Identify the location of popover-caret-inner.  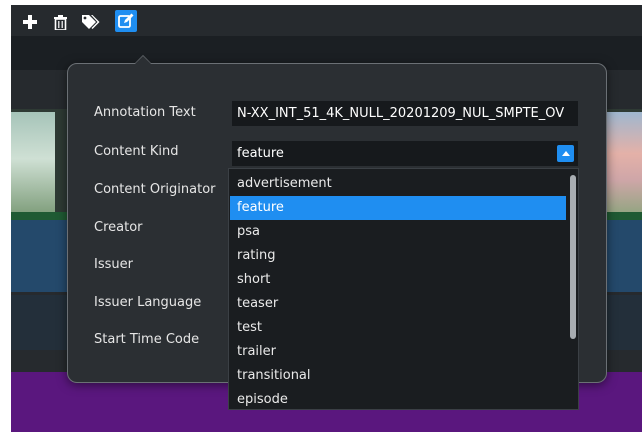
(143, 60).